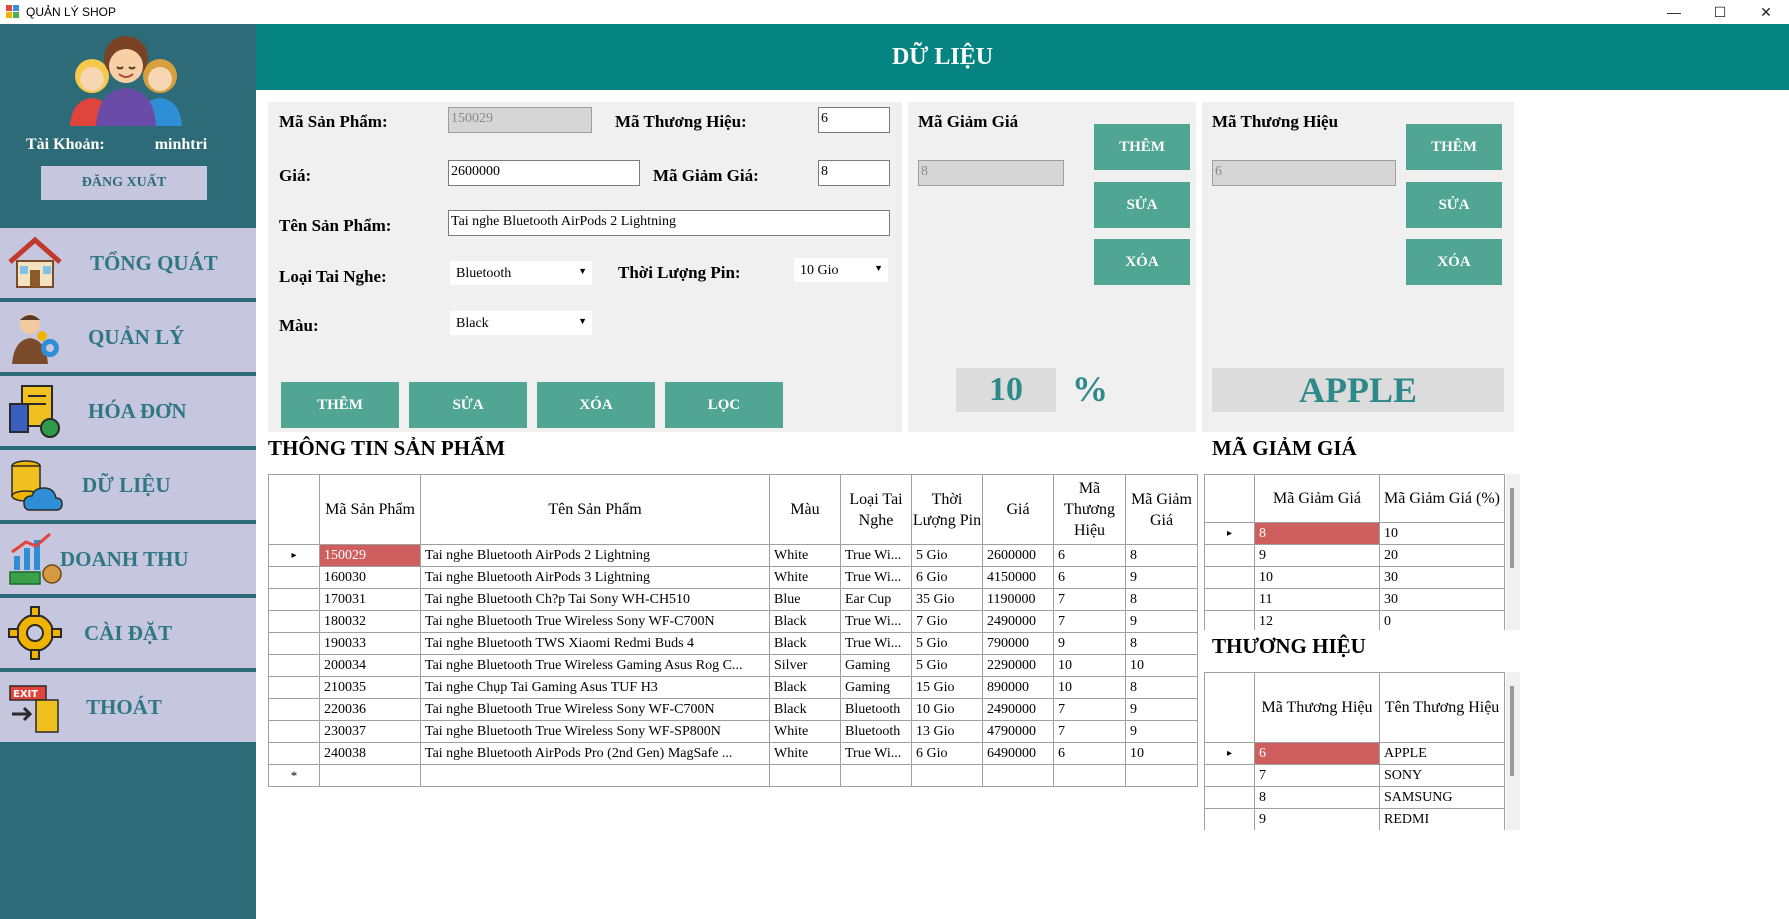 Image resolution: width=1789 pixels, height=919 pixels. I want to click on battery-select: 10 Gio ▼, so click(841, 270).